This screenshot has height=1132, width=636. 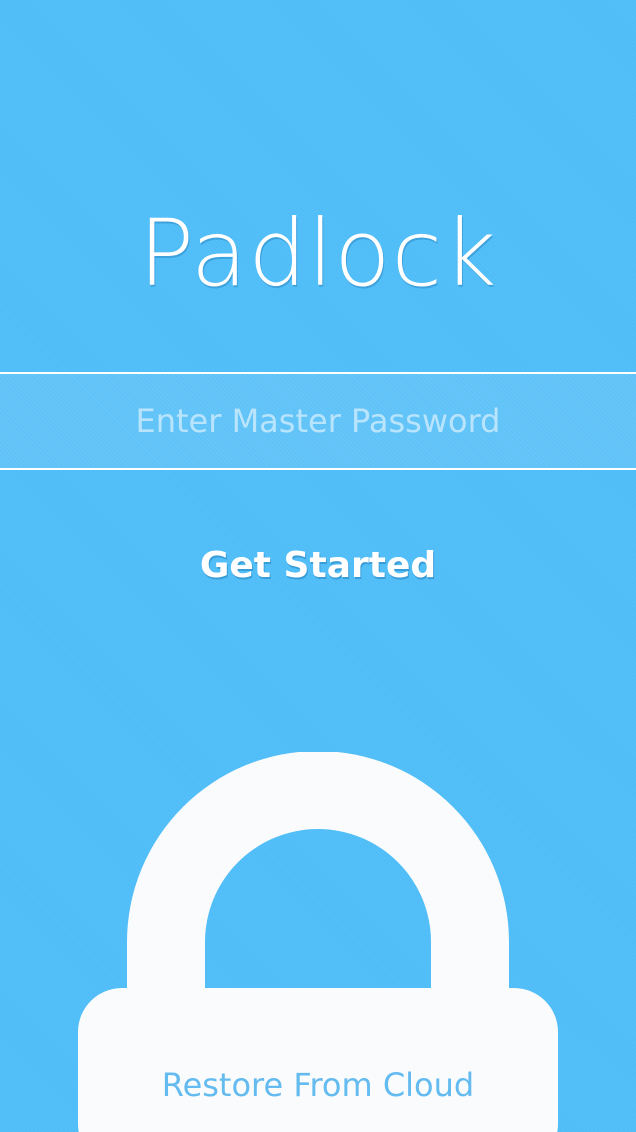 What do you see at coordinates (318, 870) in the screenshot?
I see `padlock-shackle` at bounding box center [318, 870].